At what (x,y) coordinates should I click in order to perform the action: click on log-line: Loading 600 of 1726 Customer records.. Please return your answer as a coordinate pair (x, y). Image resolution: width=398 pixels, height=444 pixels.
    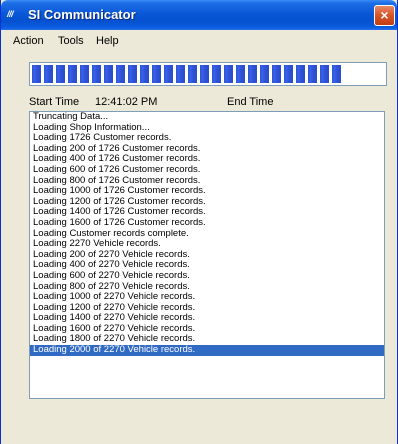
    Looking at the image, I should click on (207, 170).